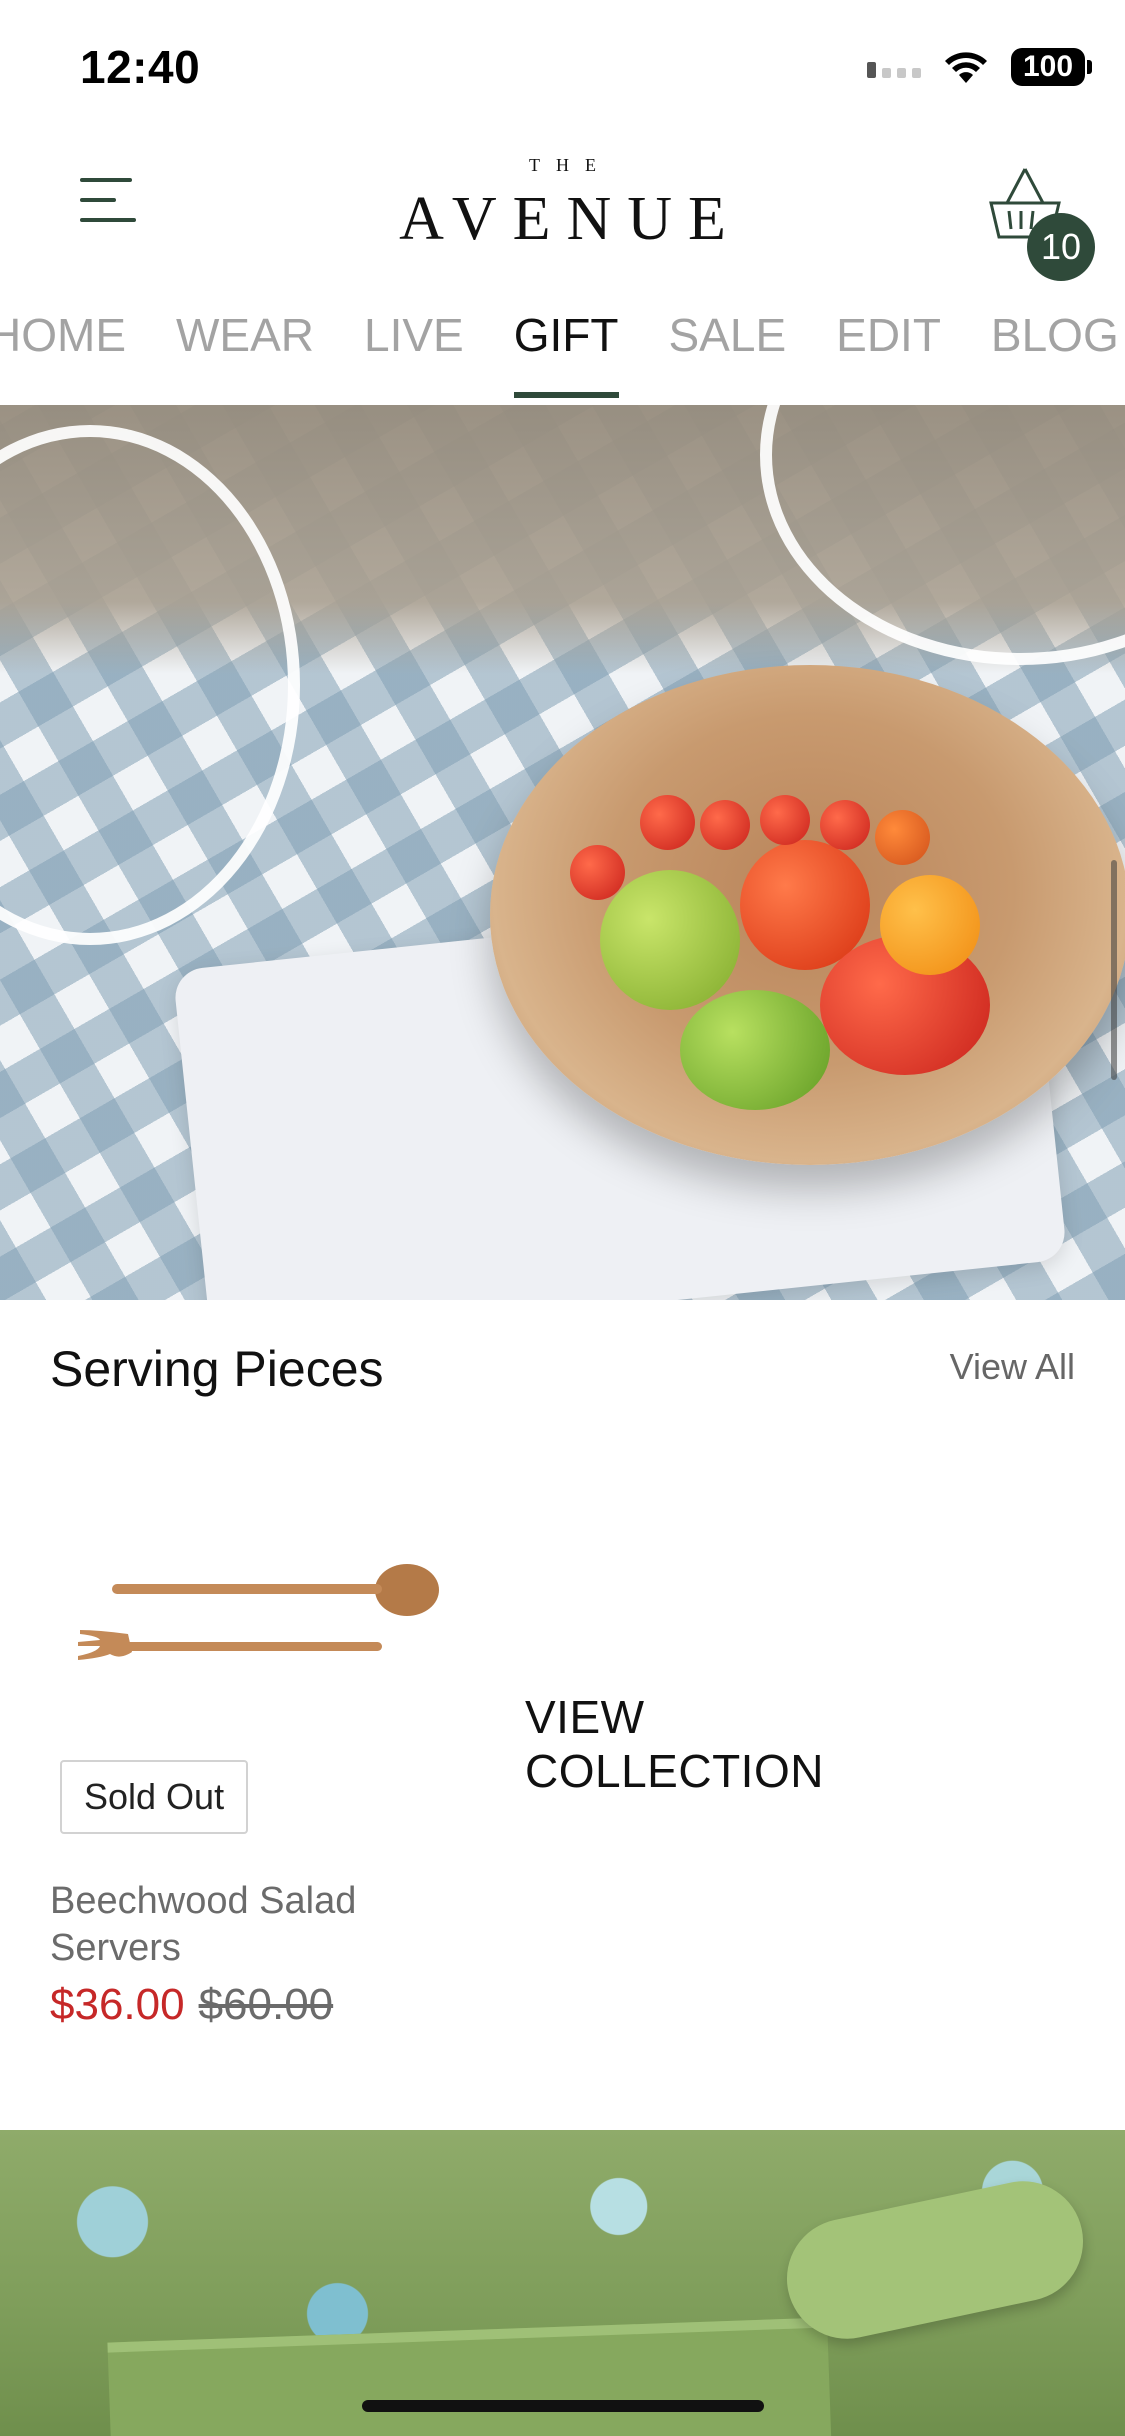 The image size is (1125, 2436). I want to click on cellular-signal-icon, so click(894, 67).